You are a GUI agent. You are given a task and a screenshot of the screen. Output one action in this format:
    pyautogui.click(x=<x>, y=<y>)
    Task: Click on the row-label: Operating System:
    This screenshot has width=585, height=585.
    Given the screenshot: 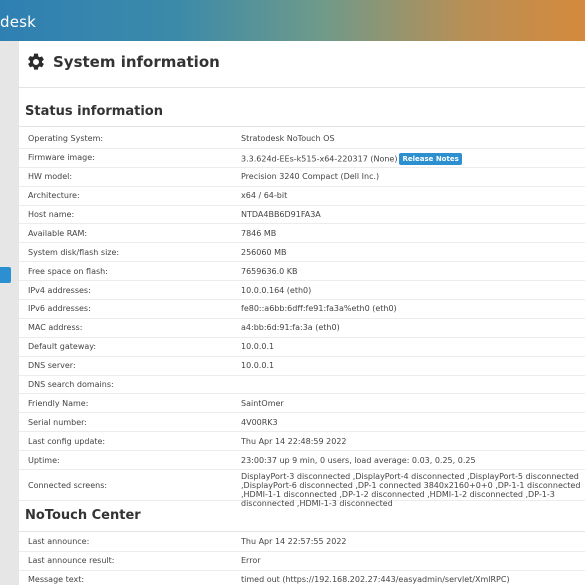 What is the action you would take?
    pyautogui.click(x=66, y=139)
    